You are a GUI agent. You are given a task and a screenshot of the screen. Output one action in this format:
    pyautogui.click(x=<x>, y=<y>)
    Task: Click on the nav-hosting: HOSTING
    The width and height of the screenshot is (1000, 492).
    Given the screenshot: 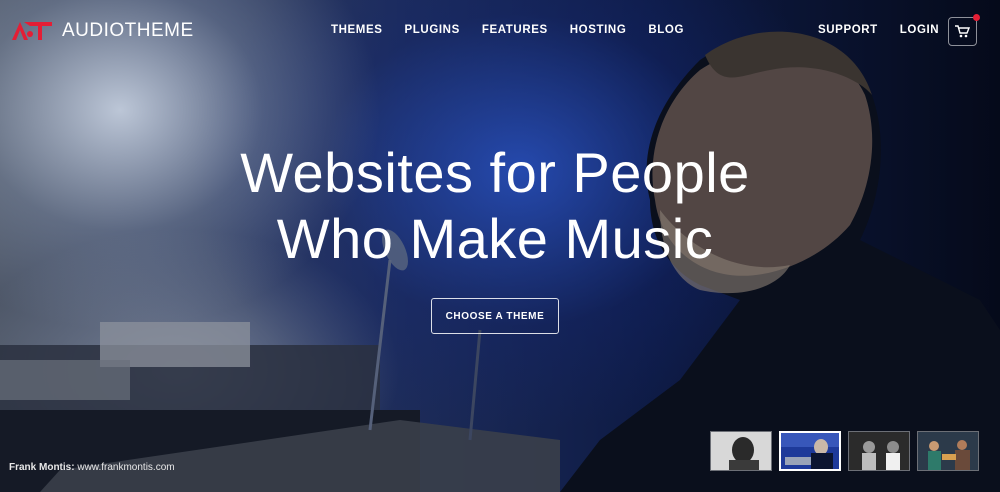 What is the action you would take?
    pyautogui.click(x=598, y=30)
    